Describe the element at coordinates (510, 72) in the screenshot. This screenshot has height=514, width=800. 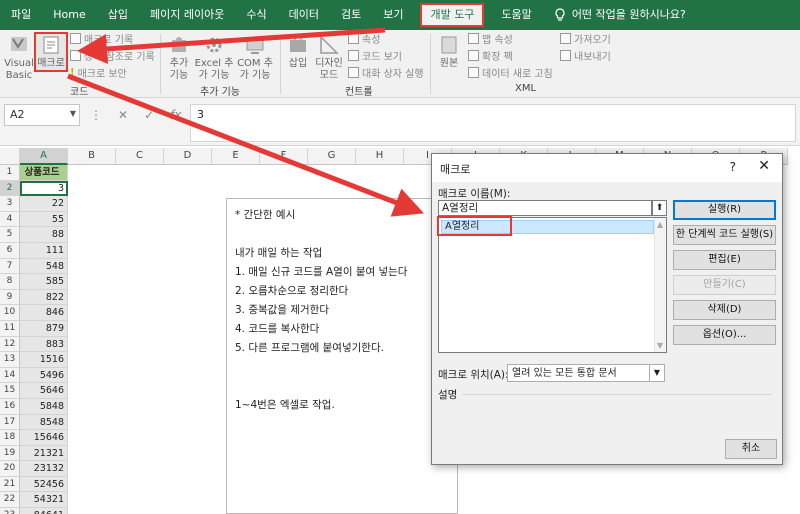
I see `refresh-data-button: 데이터 새로 고침` at that location.